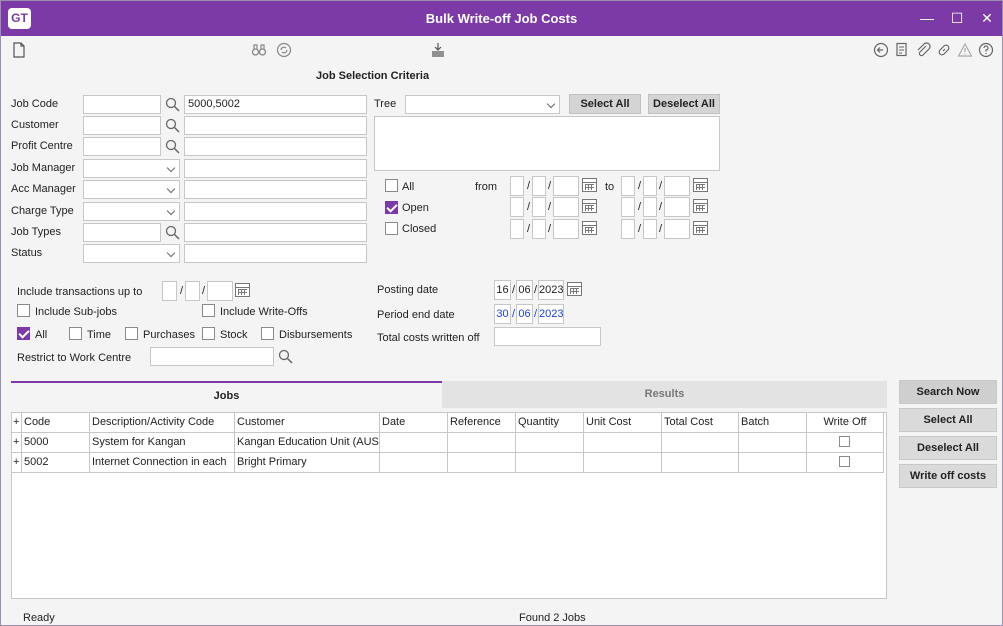  I want to click on open-from-year, so click(566, 207).